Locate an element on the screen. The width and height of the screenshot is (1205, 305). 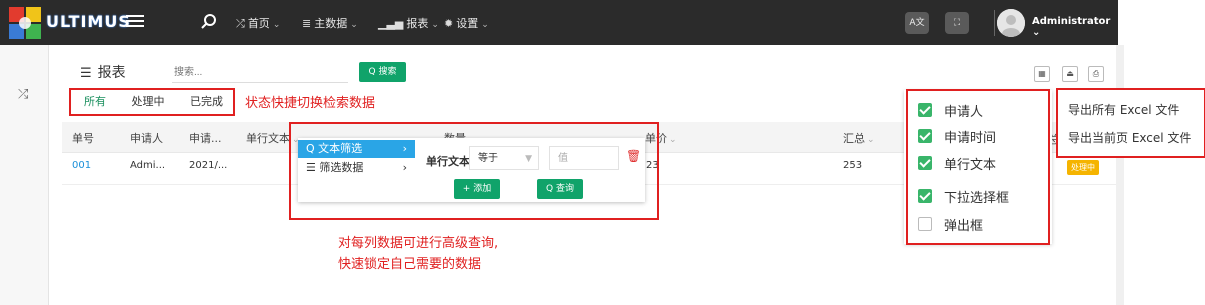
menu-text-filter: Q 文本筛选 › is located at coordinates (356, 149).